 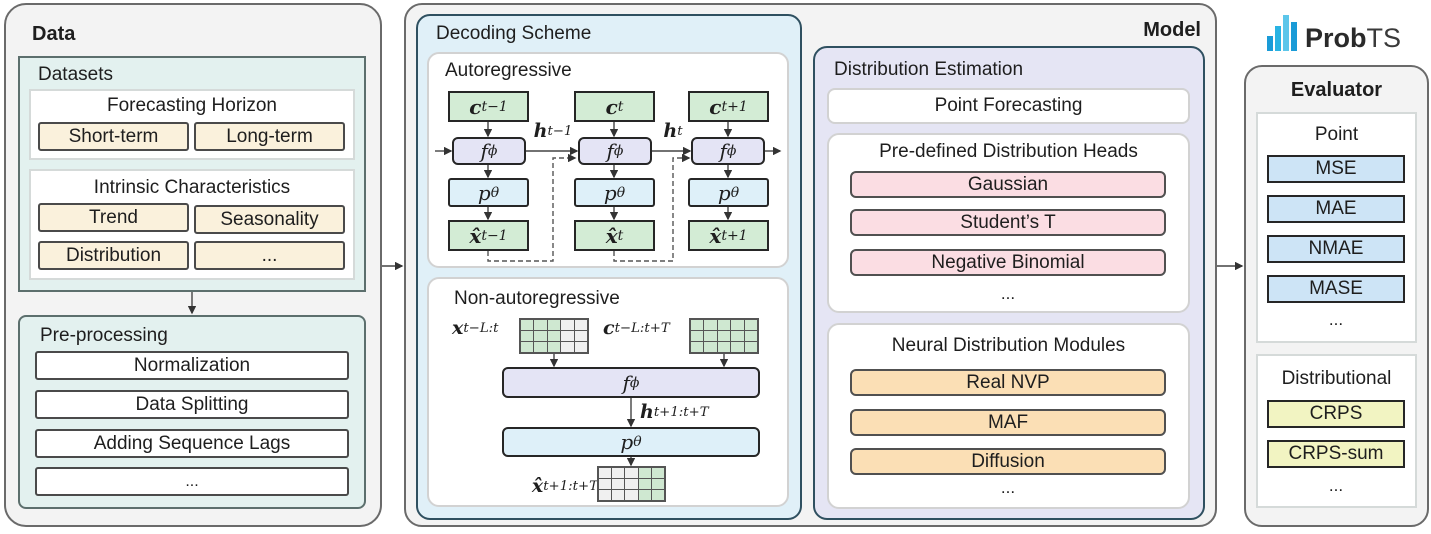 What do you see at coordinates (537, 298) in the screenshot?
I see `non-autoregressive-title: Non-autoregressive` at bounding box center [537, 298].